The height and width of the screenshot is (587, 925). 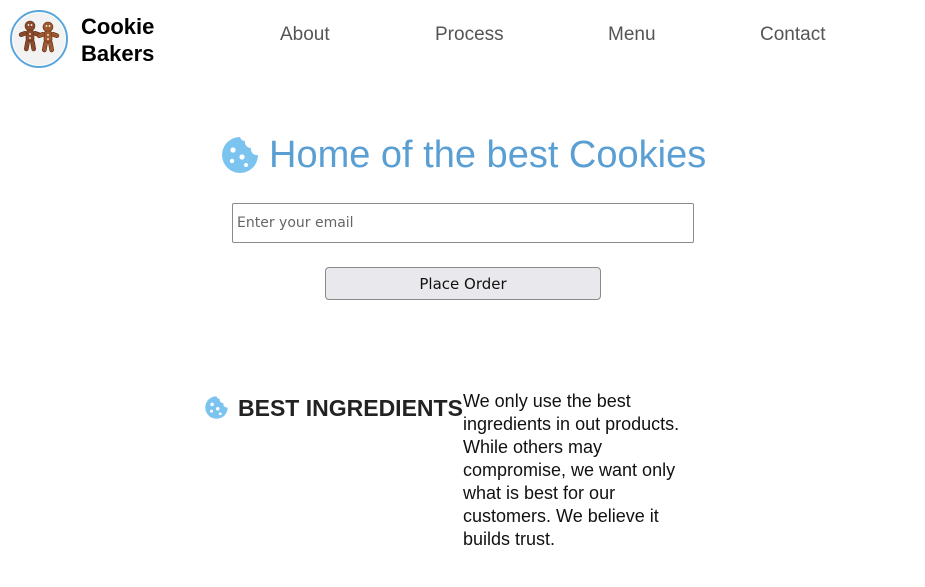 What do you see at coordinates (488, 154) in the screenshot?
I see `hero-title-text: Home of the best Cookies` at bounding box center [488, 154].